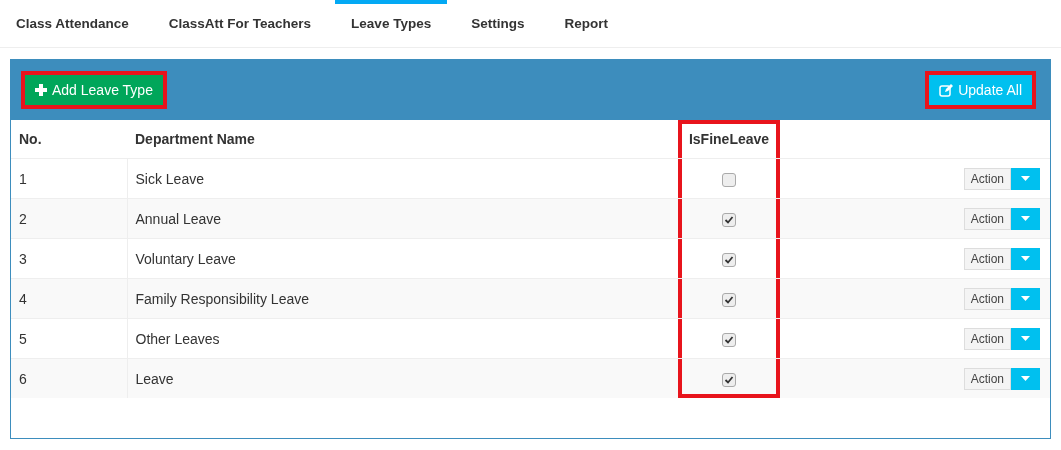  What do you see at coordinates (69, 338) in the screenshot?
I see `table-cell: 5` at bounding box center [69, 338].